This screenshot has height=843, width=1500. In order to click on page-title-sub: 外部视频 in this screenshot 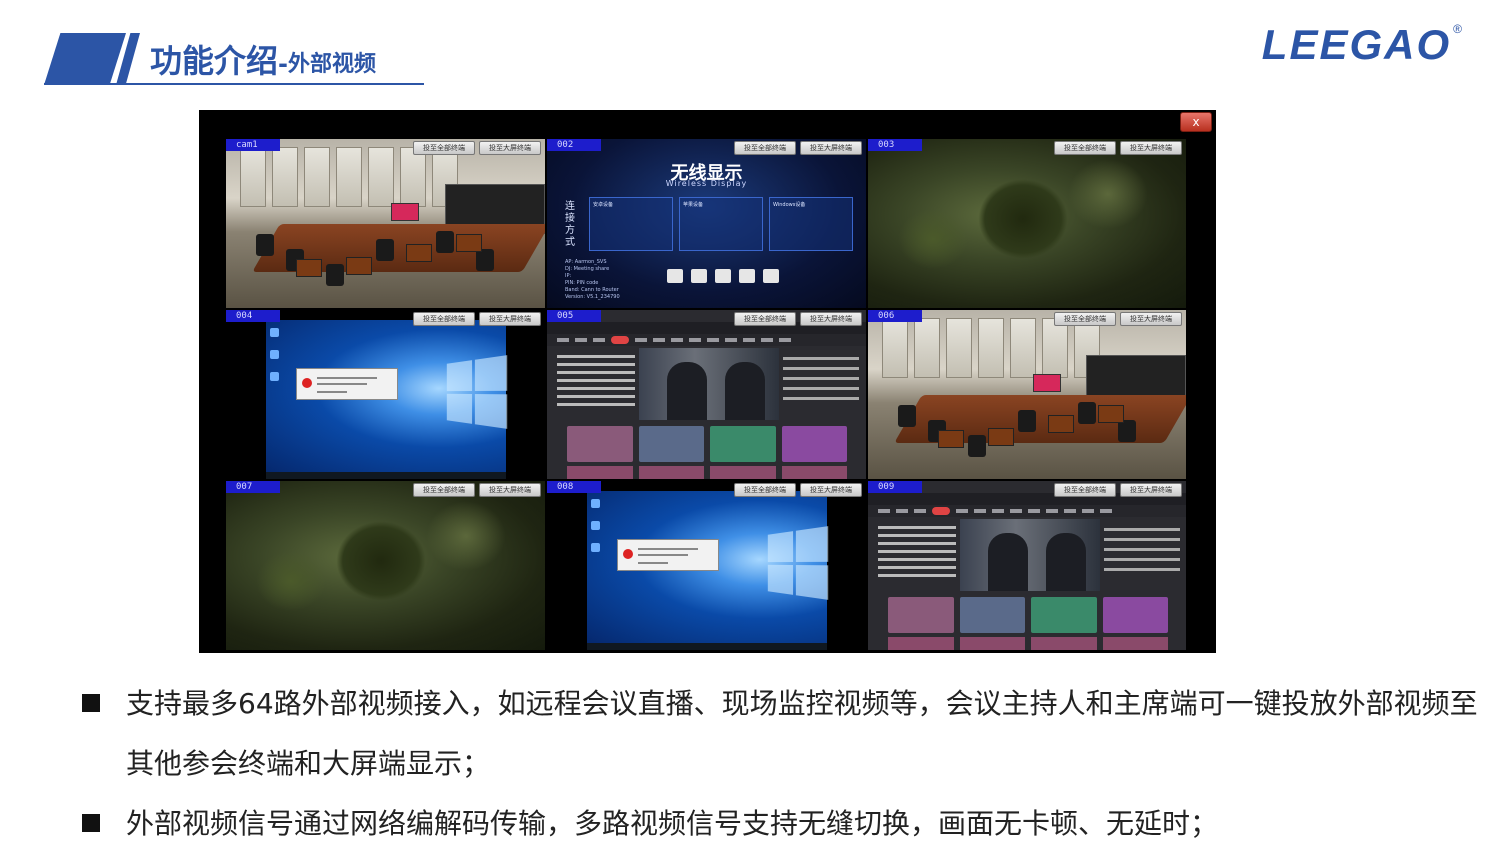, I will do `click(331, 64)`.